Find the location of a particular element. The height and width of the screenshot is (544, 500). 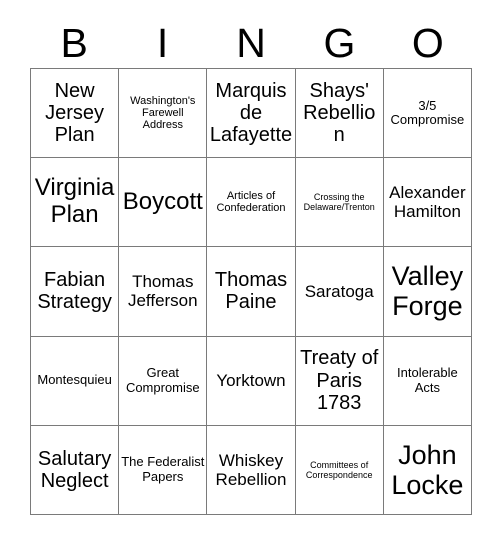

bingo-cell-label: Committees of Correspondence is located at coordinates (339, 469).